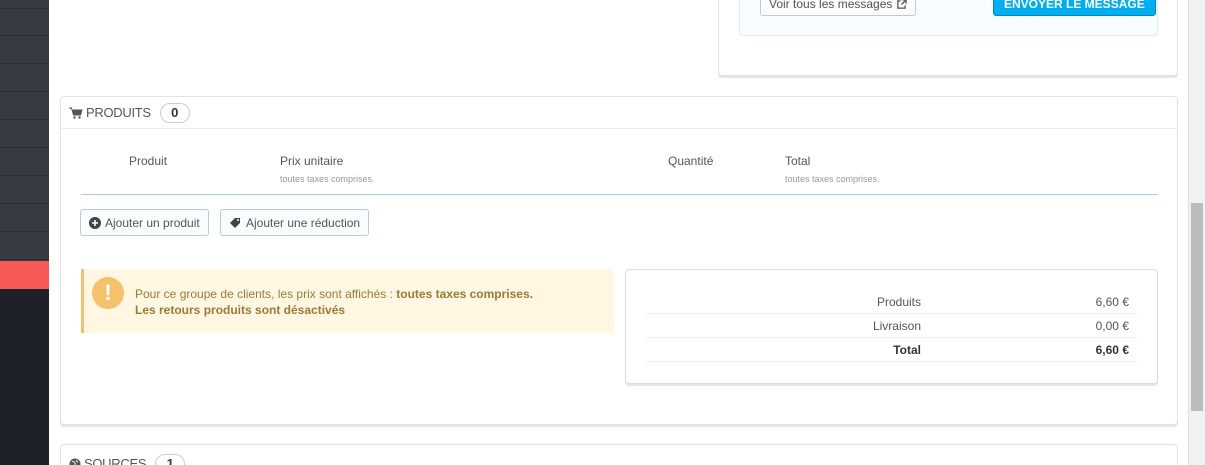  I want to click on totals-label: Total, so click(907, 350).